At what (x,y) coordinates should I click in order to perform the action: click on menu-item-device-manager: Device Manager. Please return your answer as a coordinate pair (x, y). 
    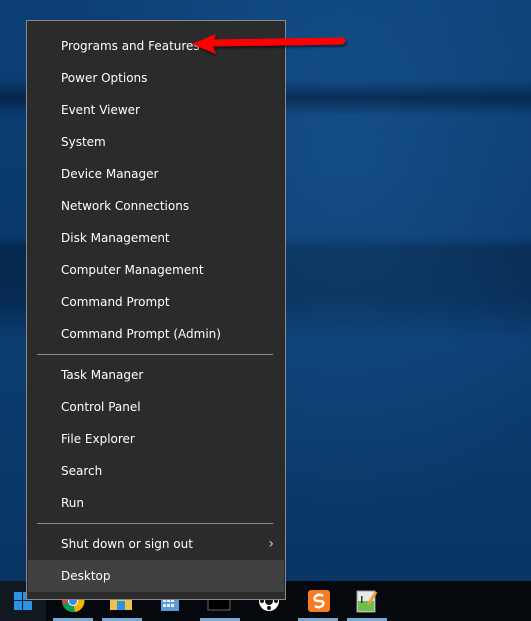
    Looking at the image, I should click on (156, 174).